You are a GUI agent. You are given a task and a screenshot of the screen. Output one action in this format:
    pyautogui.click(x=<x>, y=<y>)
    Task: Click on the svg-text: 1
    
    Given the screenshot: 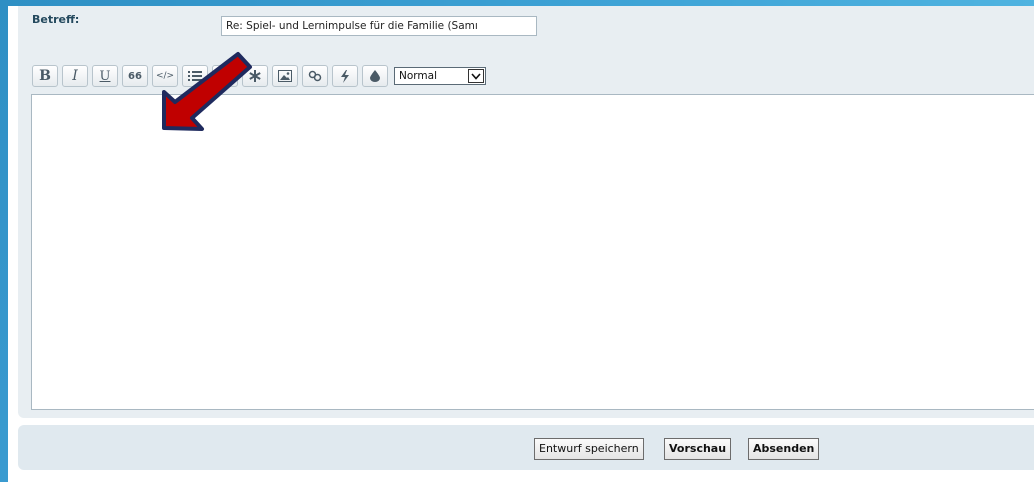 What is the action you would take?
    pyautogui.click(x=219, y=72)
    